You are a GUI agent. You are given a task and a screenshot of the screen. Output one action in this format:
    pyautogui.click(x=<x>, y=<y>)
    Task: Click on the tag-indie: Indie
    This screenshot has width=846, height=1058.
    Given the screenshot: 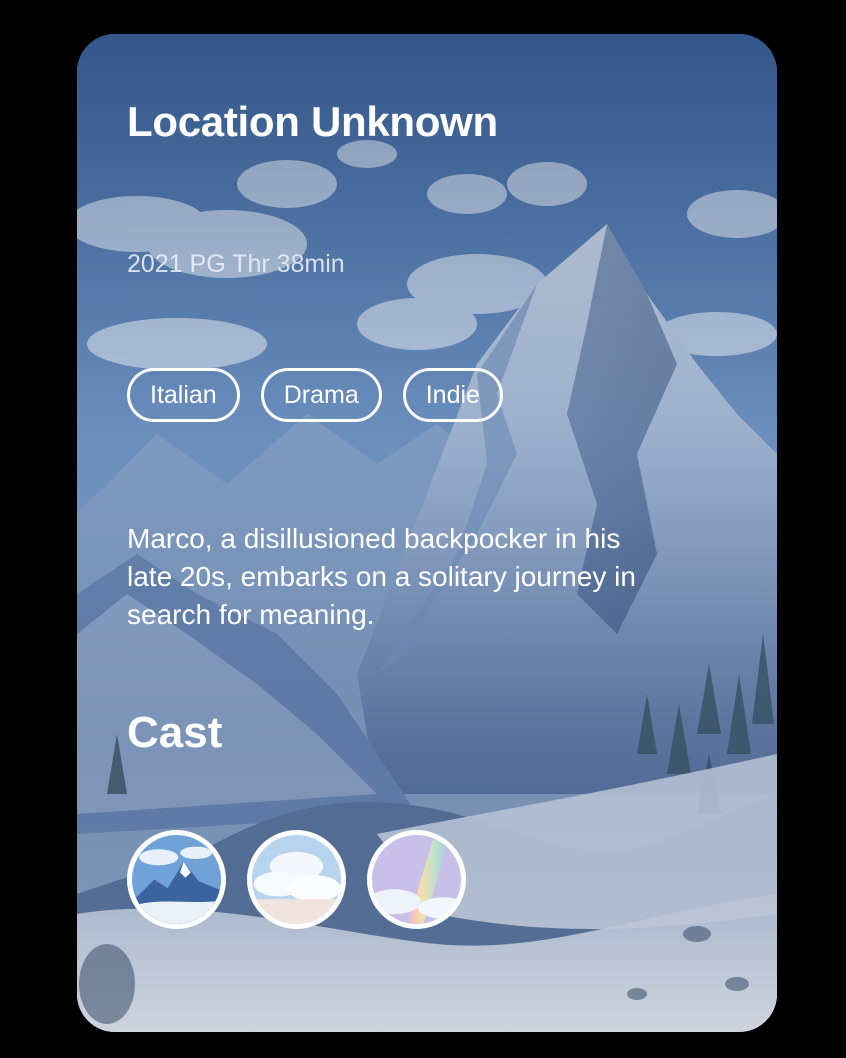 What is the action you would take?
    pyautogui.click(x=452, y=395)
    